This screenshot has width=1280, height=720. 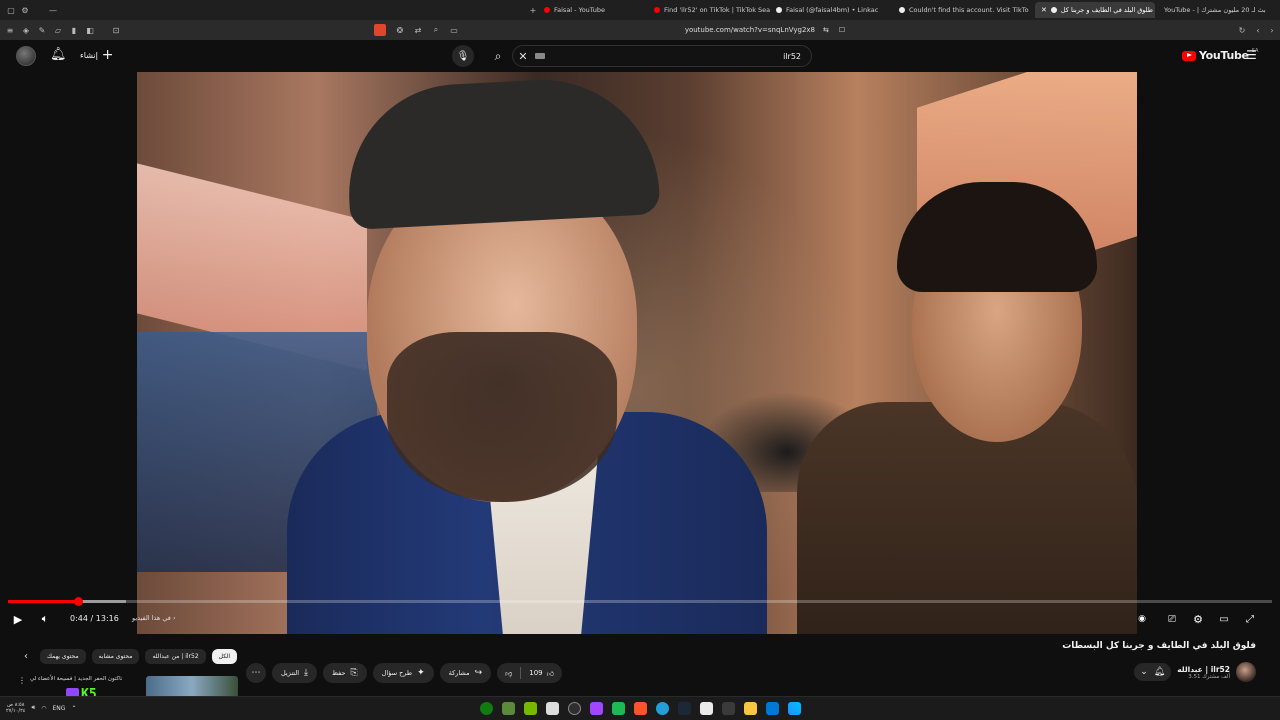 I want to click on speaker-icon: 🔊︎, so click(x=33, y=708).